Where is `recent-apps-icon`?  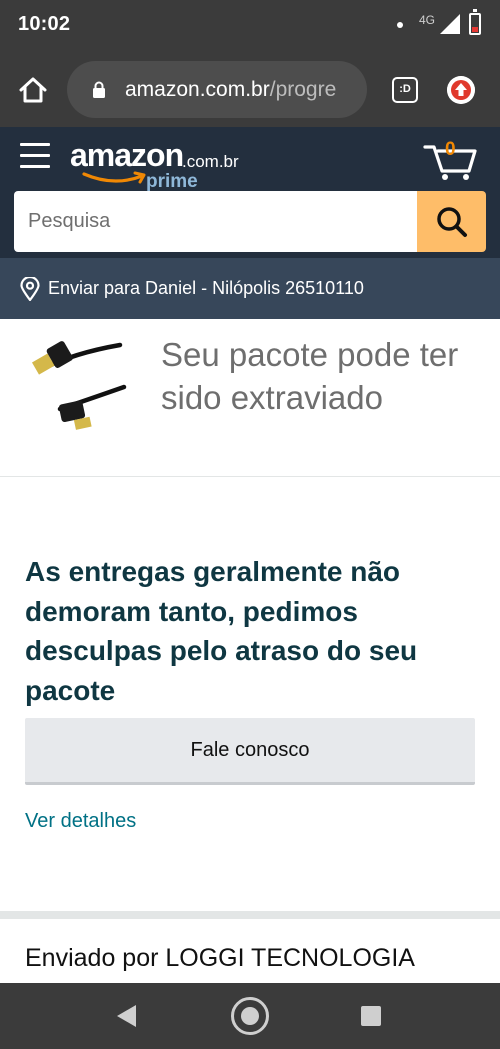 recent-apps-icon is located at coordinates (371, 1016).